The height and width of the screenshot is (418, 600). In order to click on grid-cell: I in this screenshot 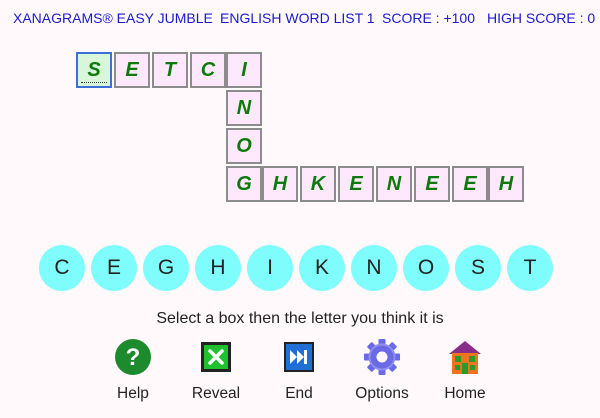, I will do `click(244, 70)`.